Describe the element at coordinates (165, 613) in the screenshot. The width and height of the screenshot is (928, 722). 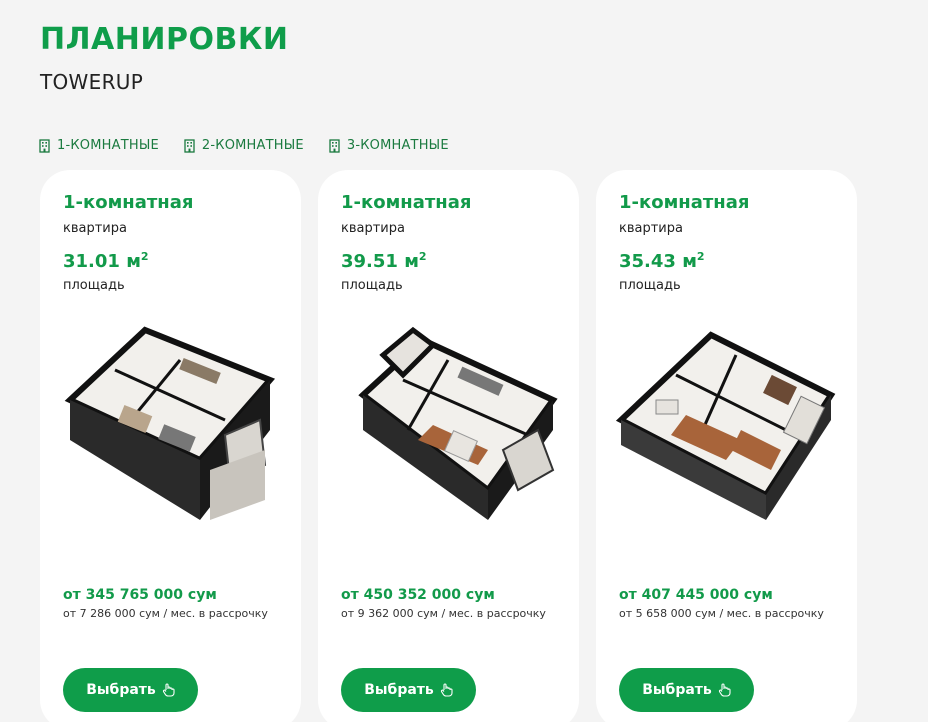
I see `installment-text: от 7 286 000 сум / мес. в рассрочку` at that location.